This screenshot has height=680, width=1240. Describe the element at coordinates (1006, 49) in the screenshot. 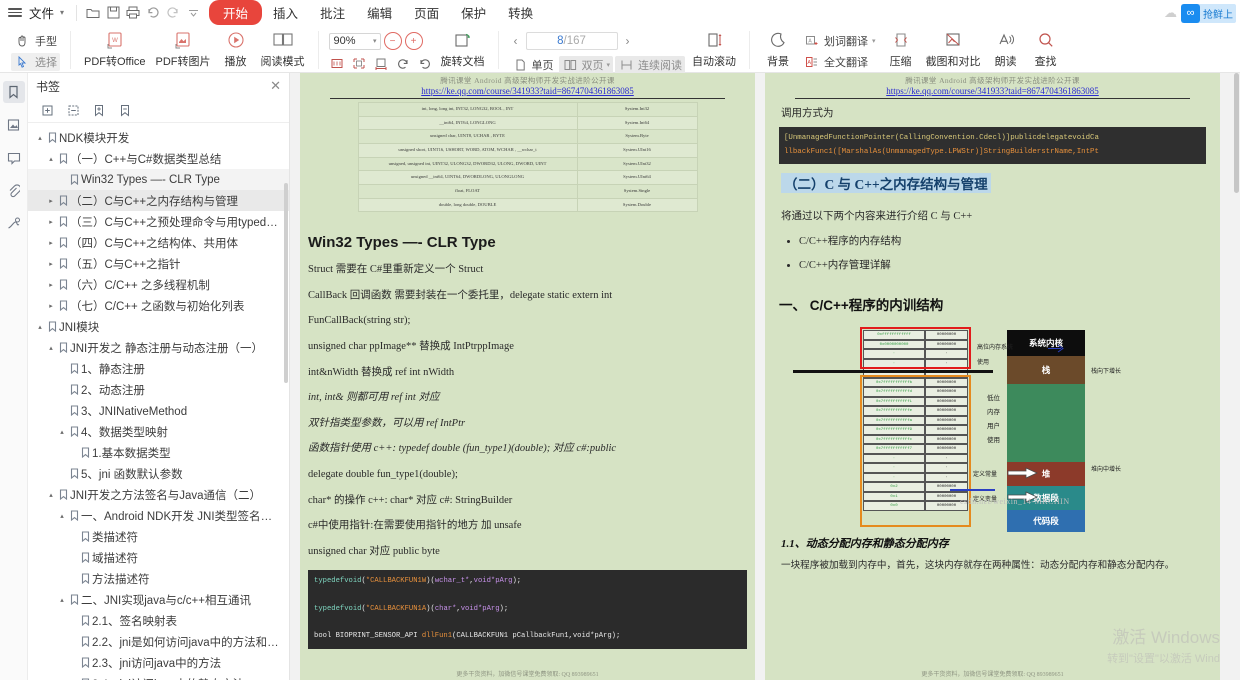

I see `read-aloud-button: 朗读` at that location.